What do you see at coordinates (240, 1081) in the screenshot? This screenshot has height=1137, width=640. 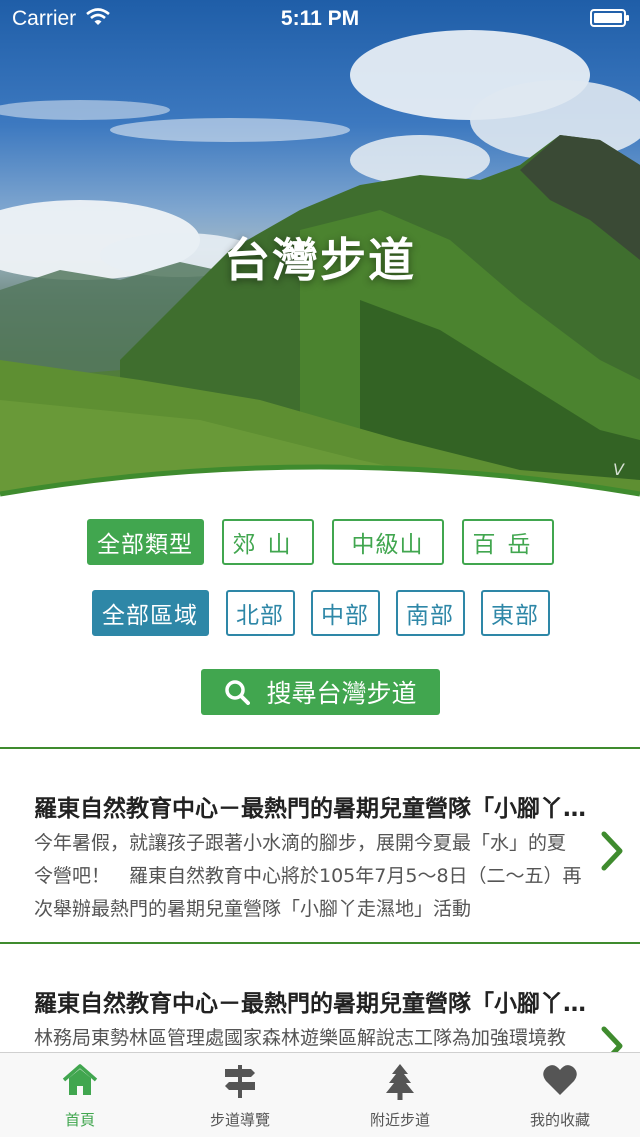 I see `signpost-icon` at bounding box center [240, 1081].